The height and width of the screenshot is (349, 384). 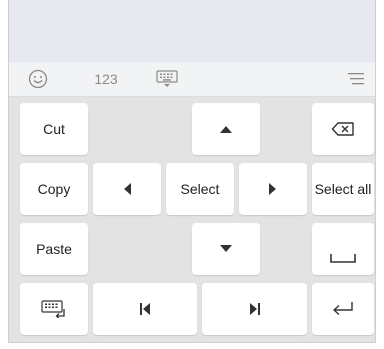 I want to click on enter-icon, so click(x=343, y=309).